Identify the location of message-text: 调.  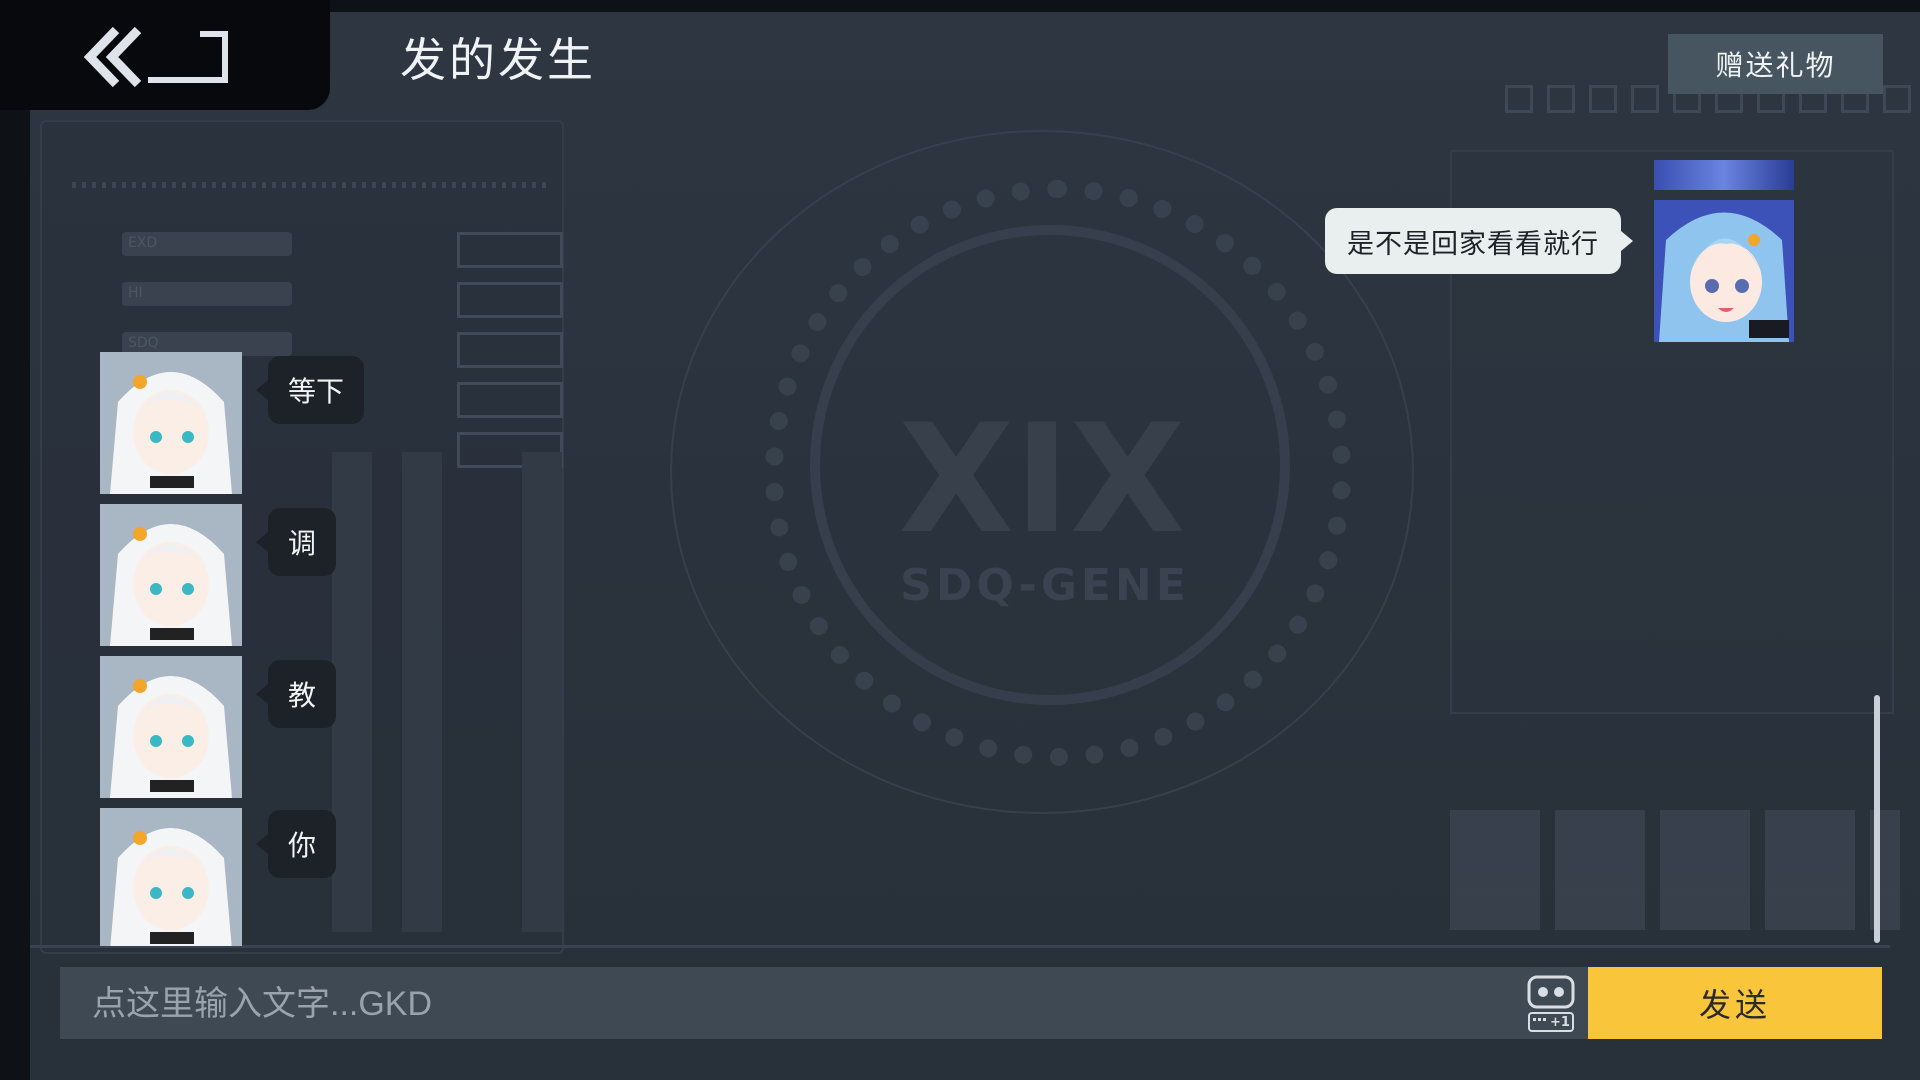
(302, 543).